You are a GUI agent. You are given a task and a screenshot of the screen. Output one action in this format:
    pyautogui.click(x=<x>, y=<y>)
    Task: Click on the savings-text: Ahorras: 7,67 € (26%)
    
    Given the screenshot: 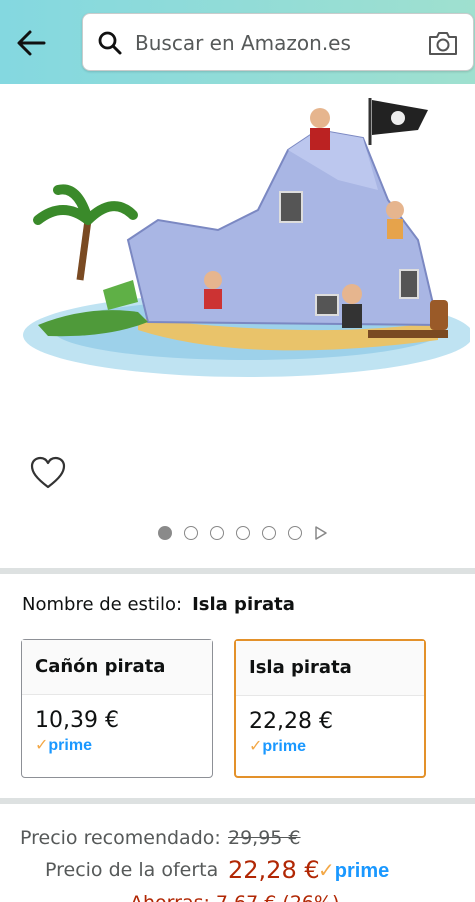 What is the action you would take?
    pyautogui.click(x=234, y=897)
    